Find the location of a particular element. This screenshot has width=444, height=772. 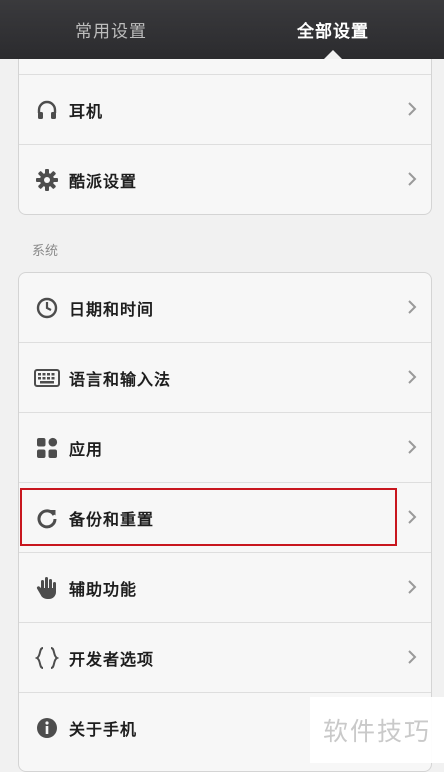

settings-item-label: 日期和时间 is located at coordinates (112, 309).